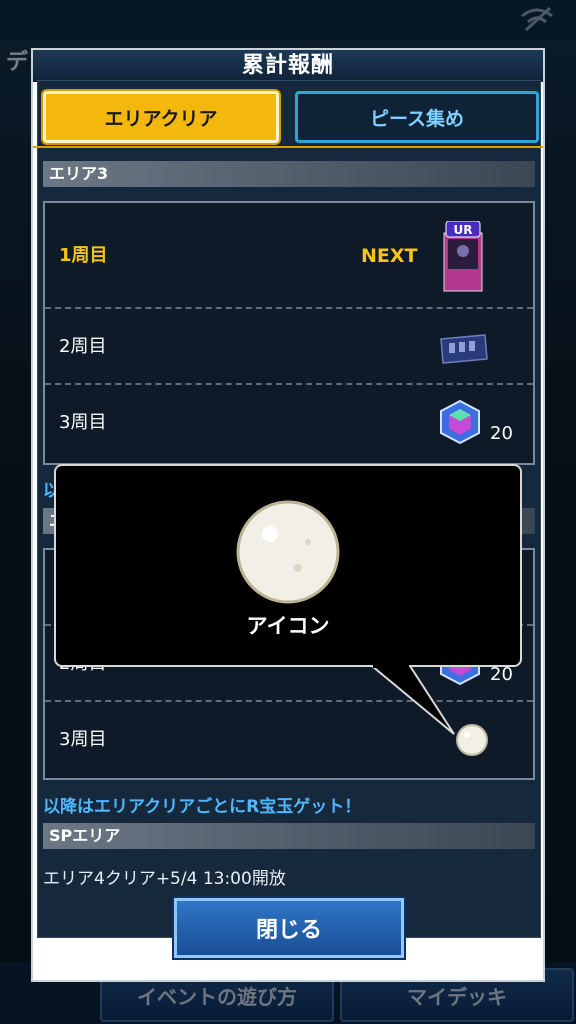 The width and height of the screenshot is (576, 1024). I want to click on tab-area-clear: エリアクリア, so click(161, 117).